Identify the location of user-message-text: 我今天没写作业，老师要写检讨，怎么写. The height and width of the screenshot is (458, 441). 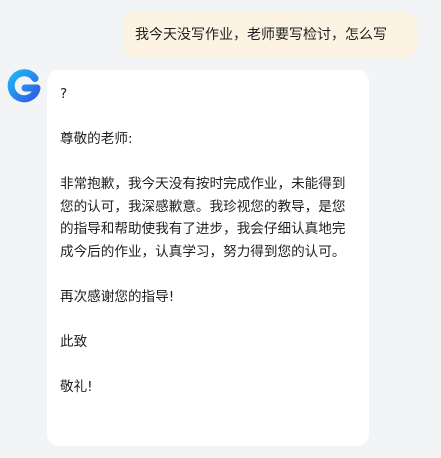
(261, 34).